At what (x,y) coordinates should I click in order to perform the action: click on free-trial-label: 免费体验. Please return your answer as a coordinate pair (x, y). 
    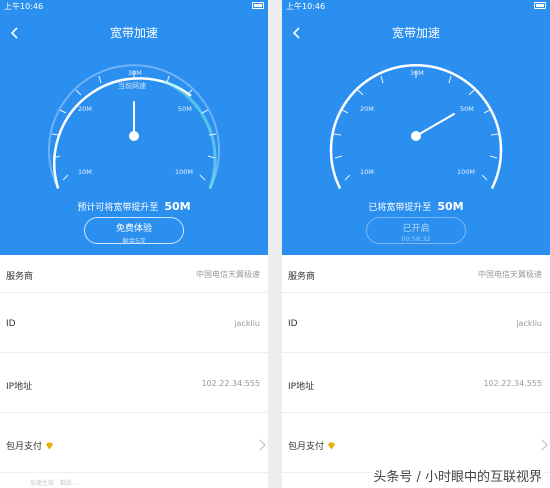
    Looking at the image, I should click on (133, 229).